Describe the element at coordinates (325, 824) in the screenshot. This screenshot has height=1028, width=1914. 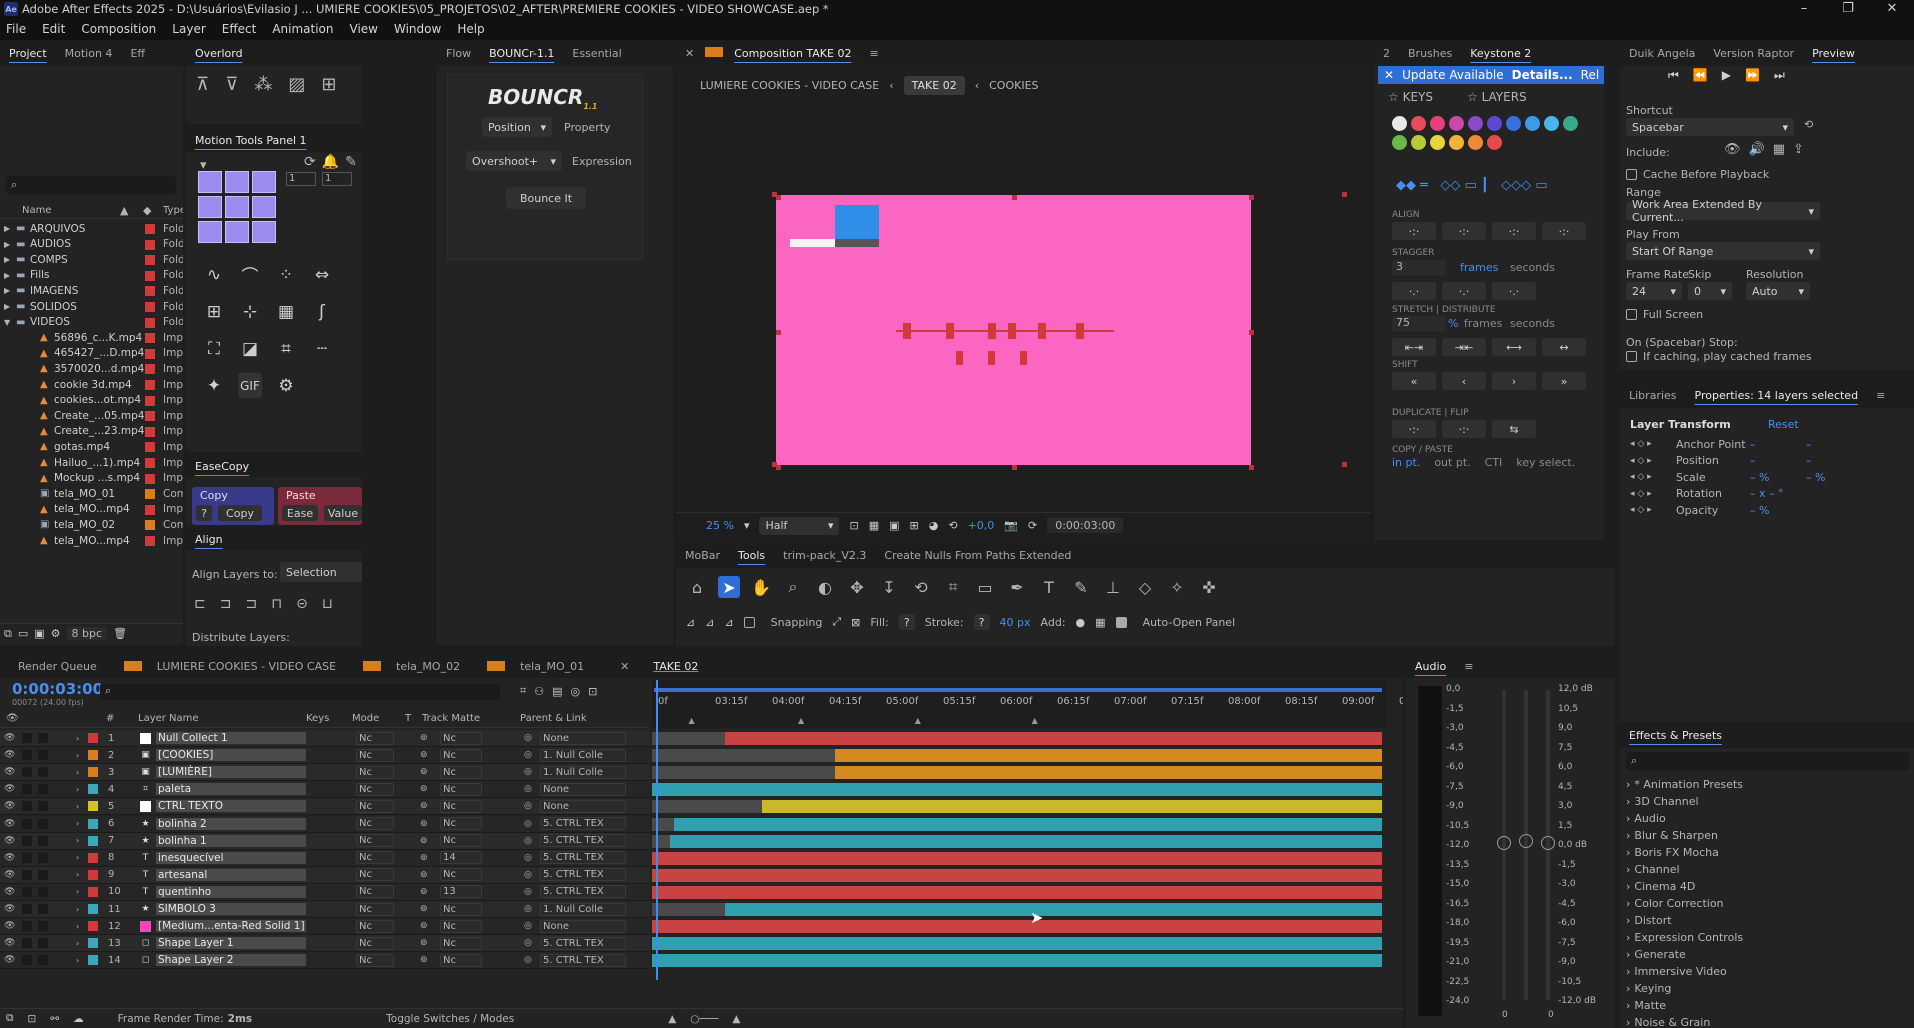
I see `layer-row: 👁 › 6 ★ bolinha 2 Nc ⊚ Nc ◎ 5. CTRL TEX` at that location.